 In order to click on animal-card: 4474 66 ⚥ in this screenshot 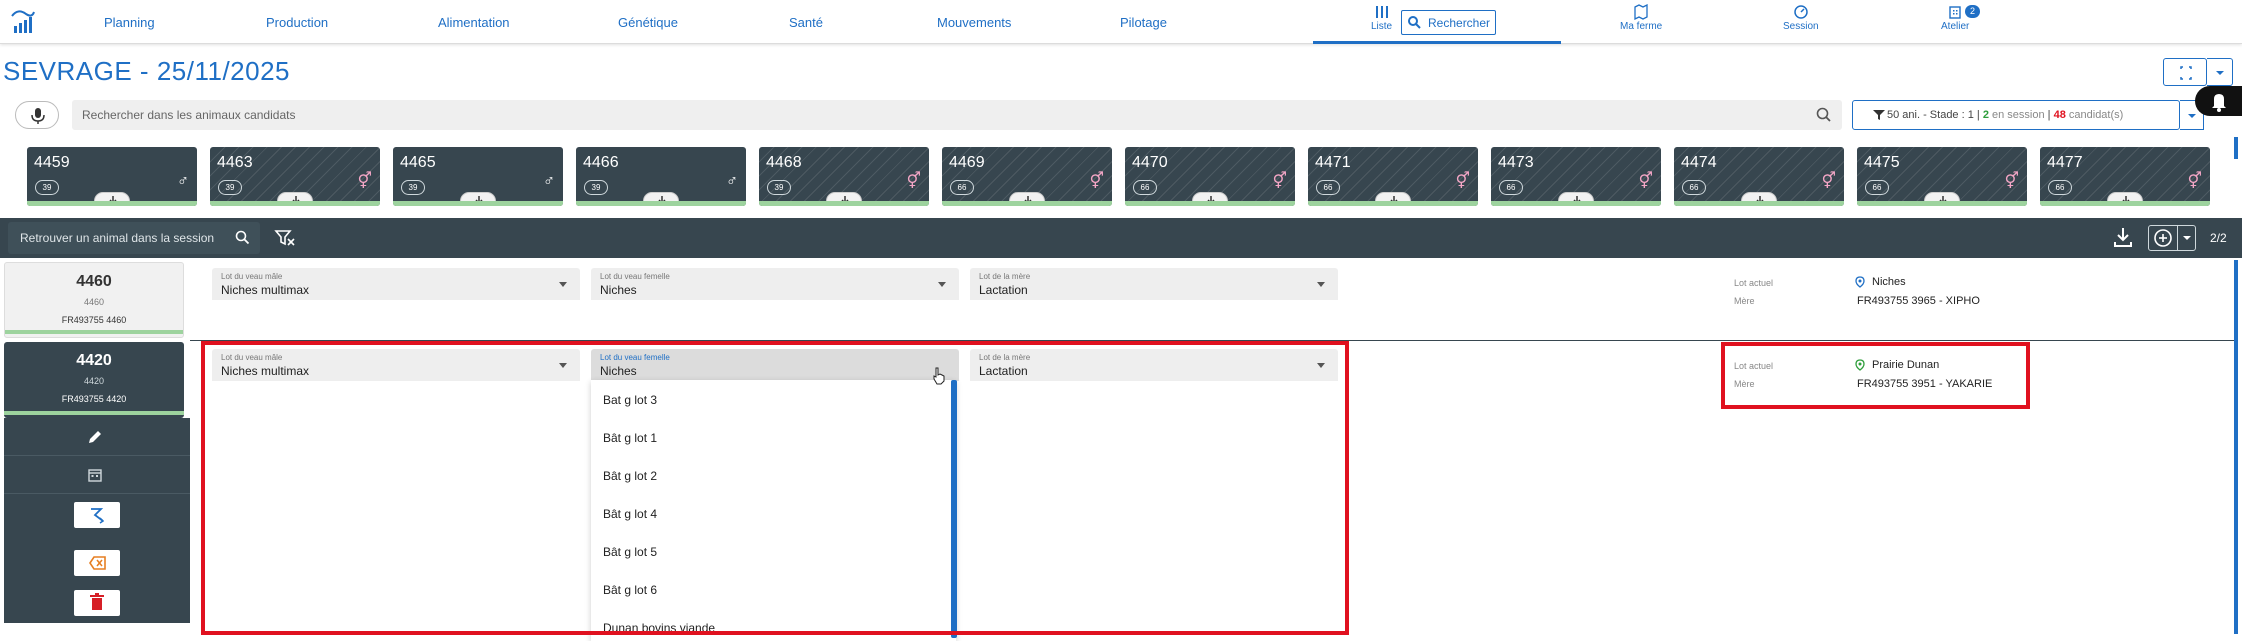, I will do `click(1759, 176)`.